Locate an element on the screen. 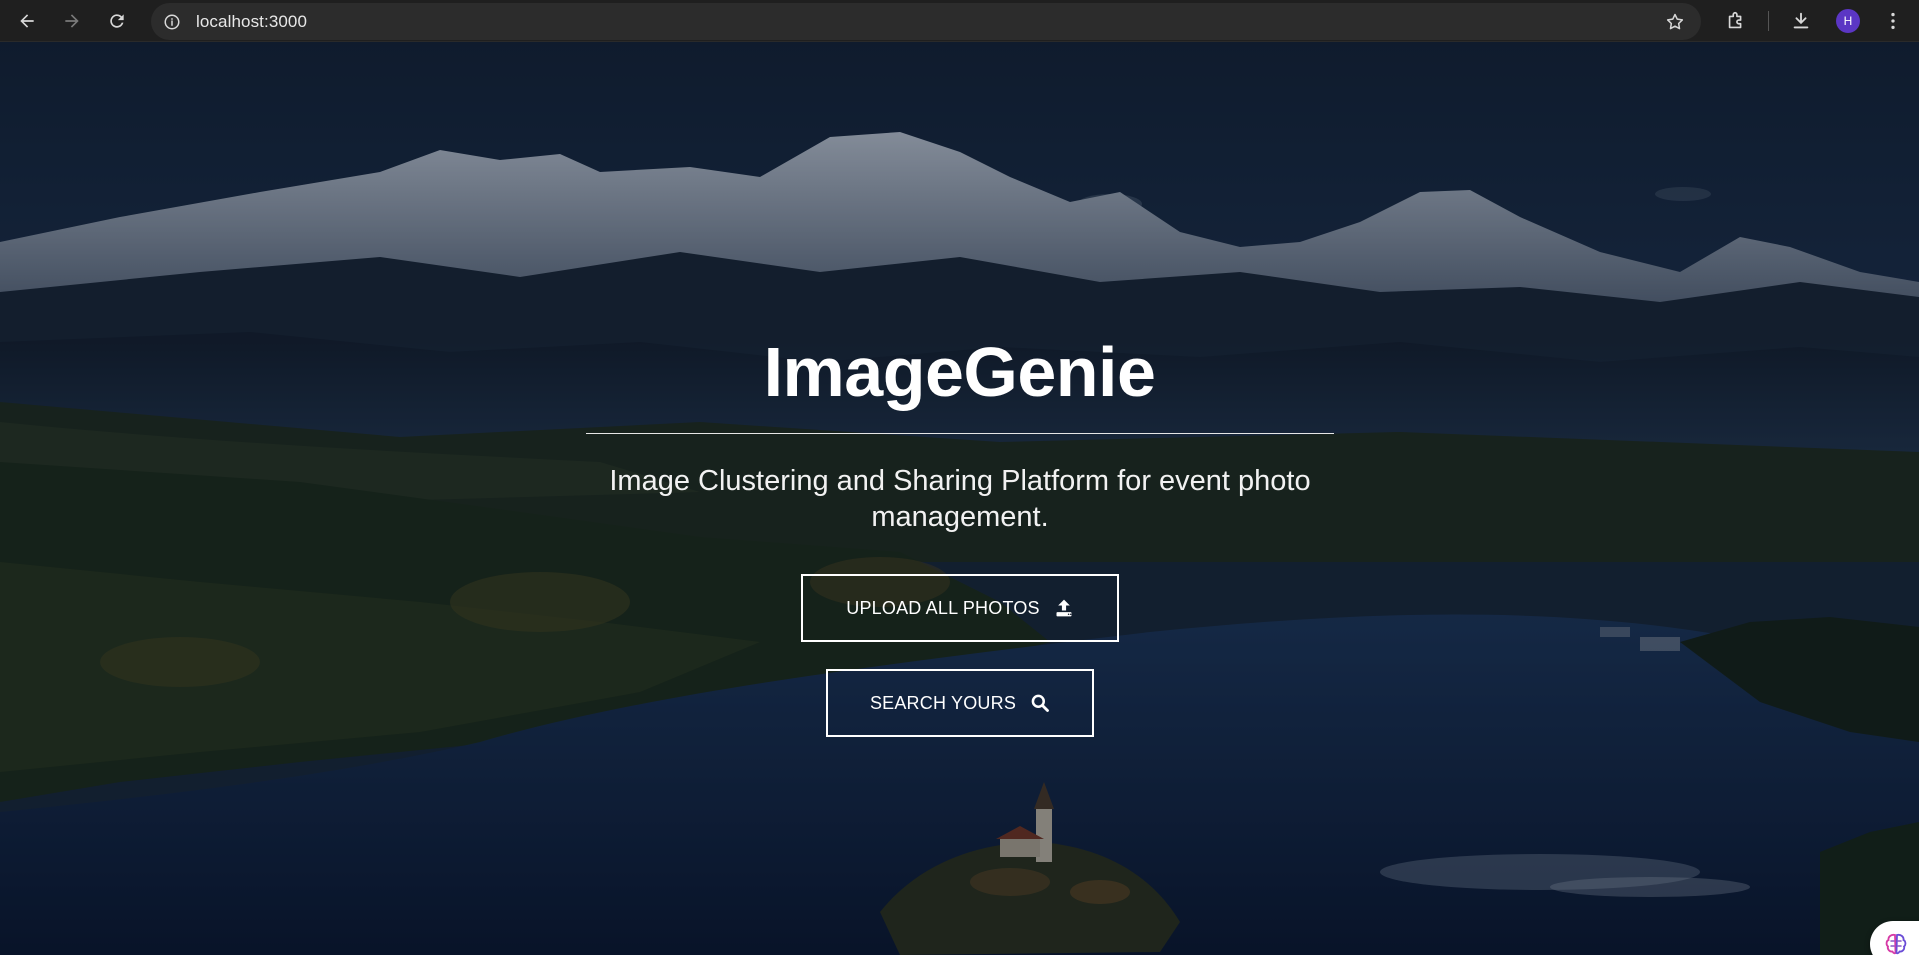  toolbar-separator is located at coordinates (1768, 21).